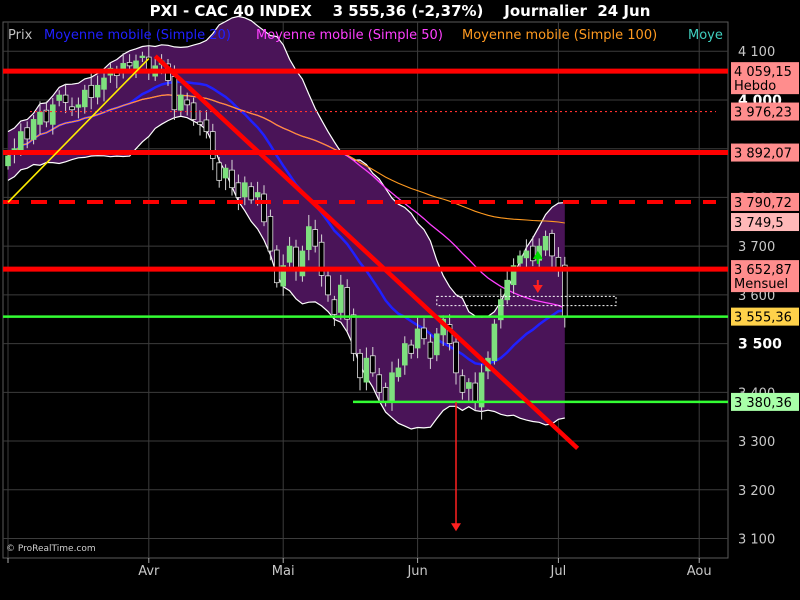 The height and width of the screenshot is (600, 800). I want to click on price-tag: 3 976,23, so click(765, 111).